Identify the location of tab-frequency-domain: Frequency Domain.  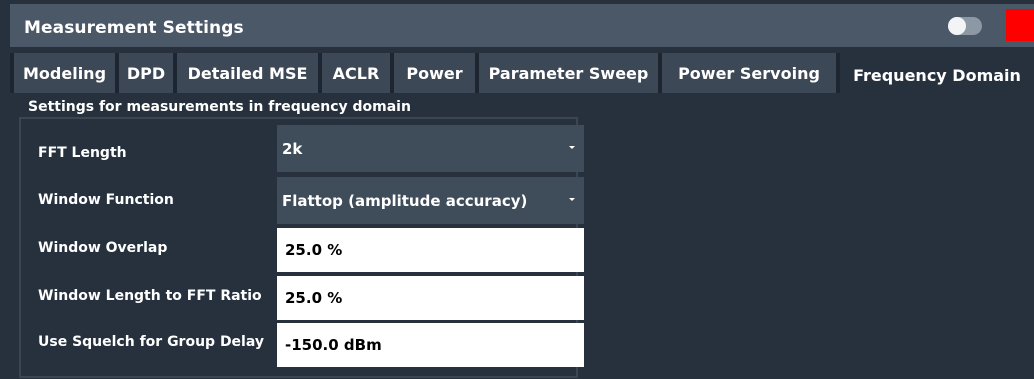
(937, 75).